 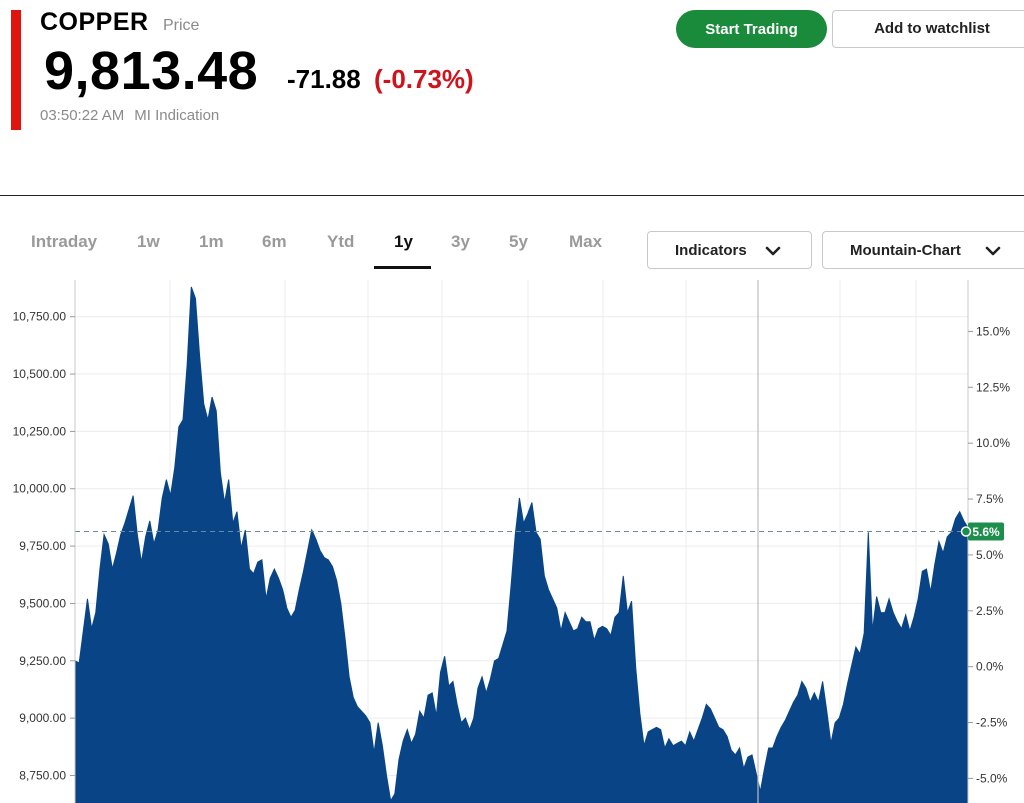 What do you see at coordinates (993, 331) in the screenshot?
I see `y-right-tick-label: 15.0%` at bounding box center [993, 331].